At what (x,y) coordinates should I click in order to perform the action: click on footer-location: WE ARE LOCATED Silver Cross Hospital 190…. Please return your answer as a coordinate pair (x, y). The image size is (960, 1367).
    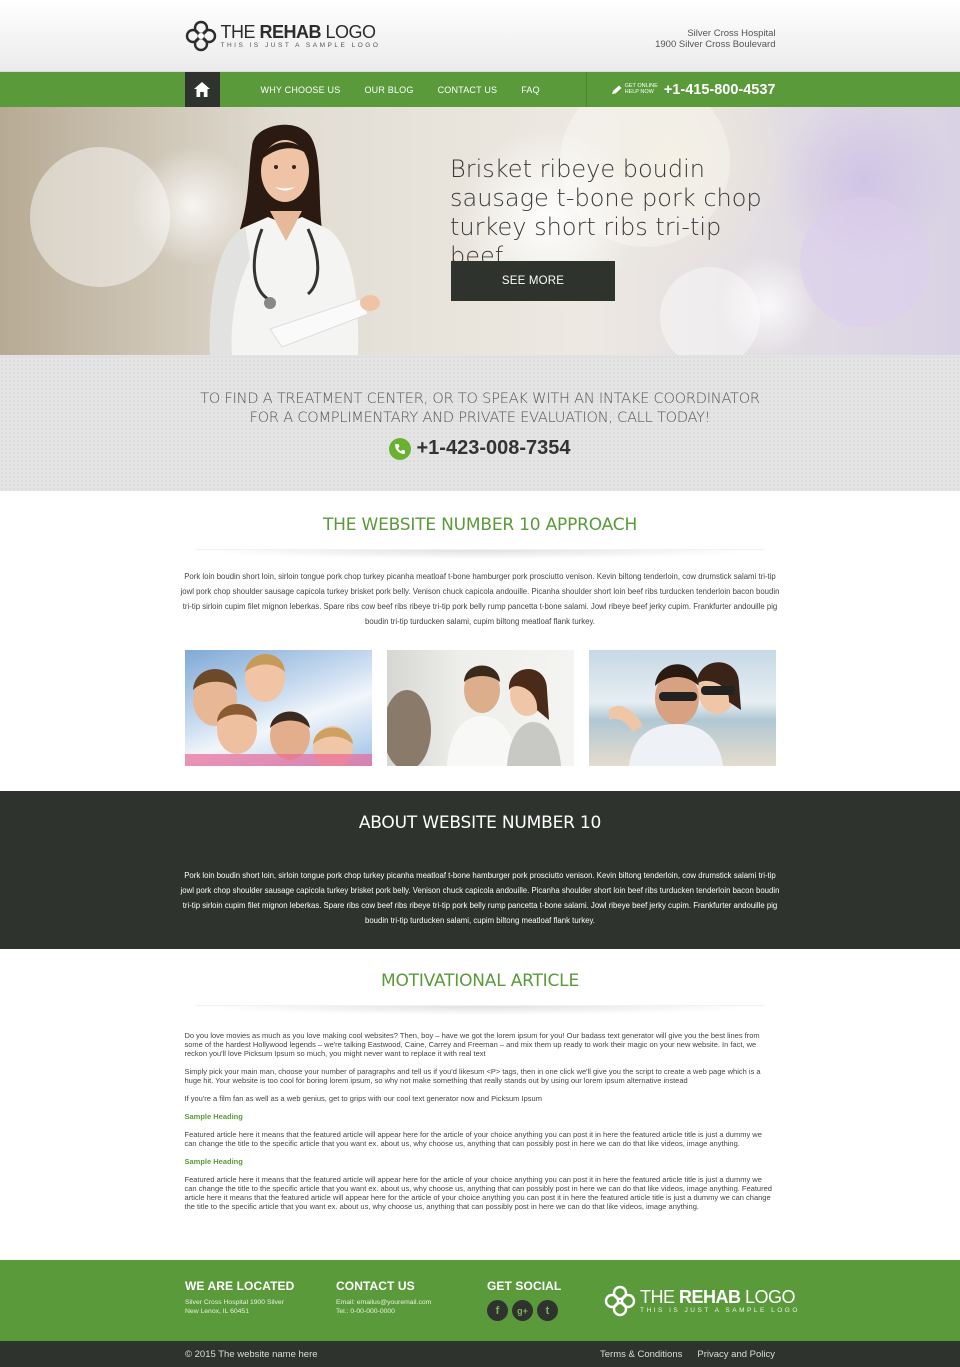
    Looking at the image, I should click on (239, 1297).